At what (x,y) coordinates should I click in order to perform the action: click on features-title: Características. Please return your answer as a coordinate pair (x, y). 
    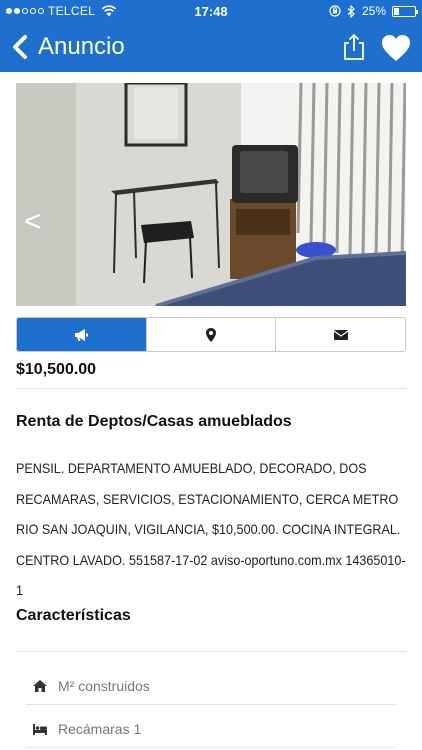
    Looking at the image, I should click on (73, 615).